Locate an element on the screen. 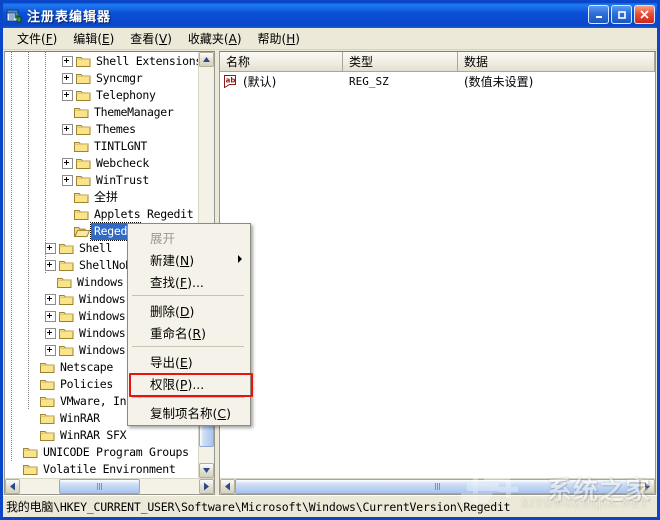  scroll-grip is located at coordinates (99, 486).